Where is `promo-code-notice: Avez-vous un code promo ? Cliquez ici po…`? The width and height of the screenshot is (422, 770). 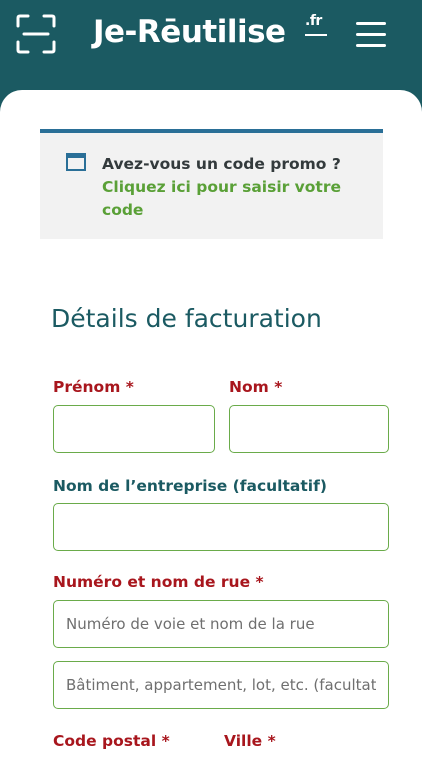 promo-code-notice: Avez-vous un code promo ? Cliquez ici po… is located at coordinates (211, 184).